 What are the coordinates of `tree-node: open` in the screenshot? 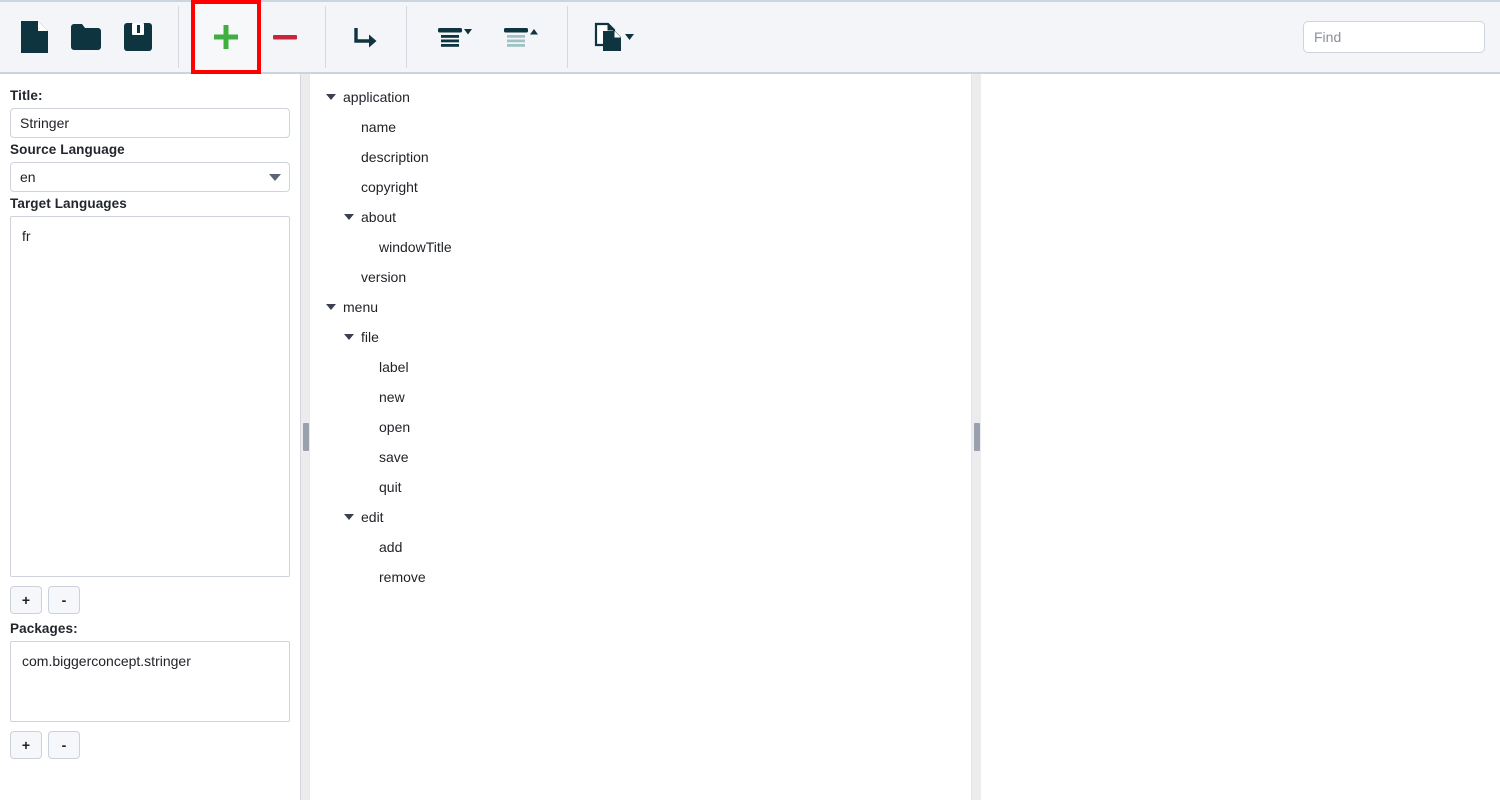 It's located at (640, 427).